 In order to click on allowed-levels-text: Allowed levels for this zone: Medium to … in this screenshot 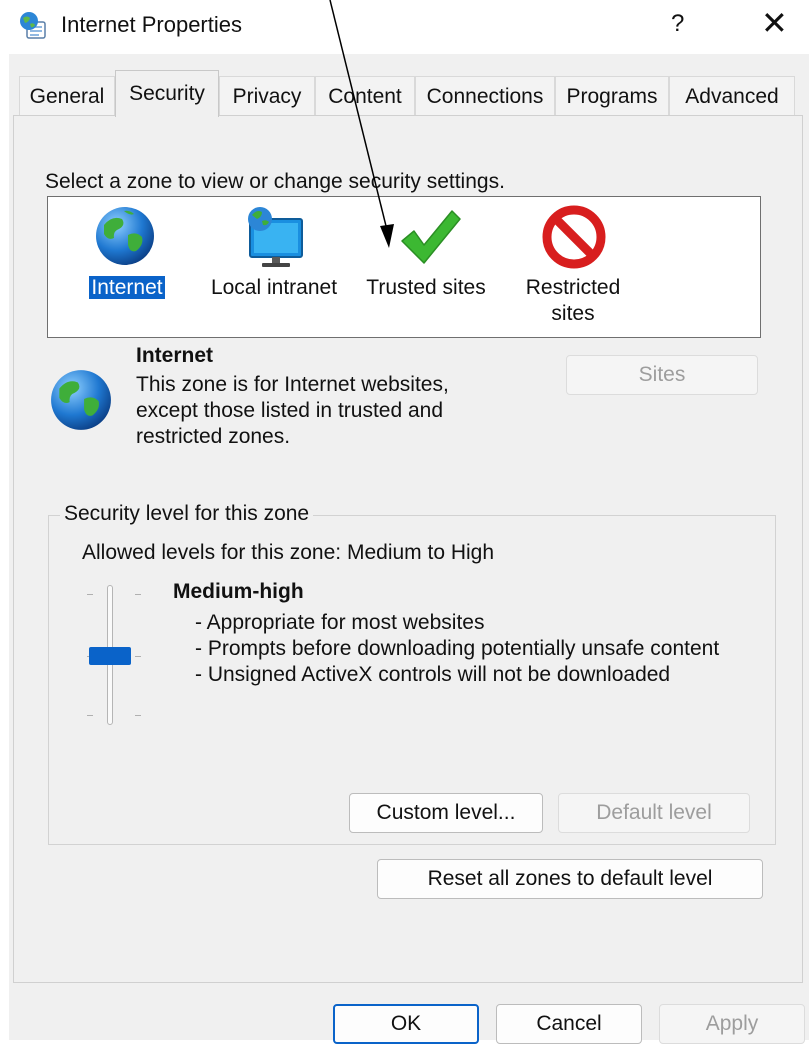, I will do `click(288, 552)`.